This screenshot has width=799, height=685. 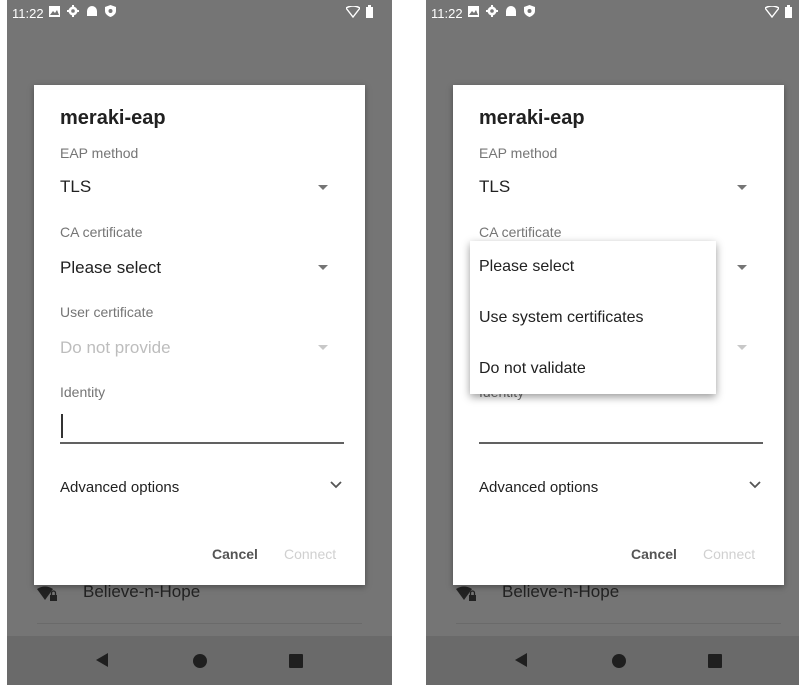 What do you see at coordinates (204, 426) in the screenshot?
I see `identity-input` at bounding box center [204, 426].